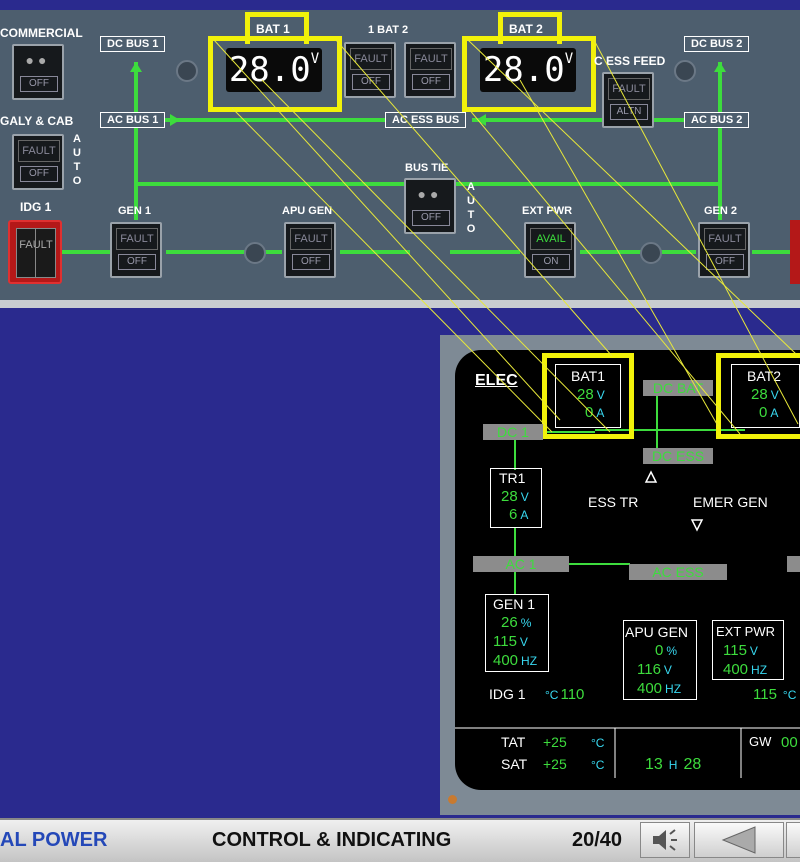 The width and height of the screenshot is (800, 862). Describe the element at coordinates (793, 564) in the screenshot. I see `ac2-bus-partial` at that location.